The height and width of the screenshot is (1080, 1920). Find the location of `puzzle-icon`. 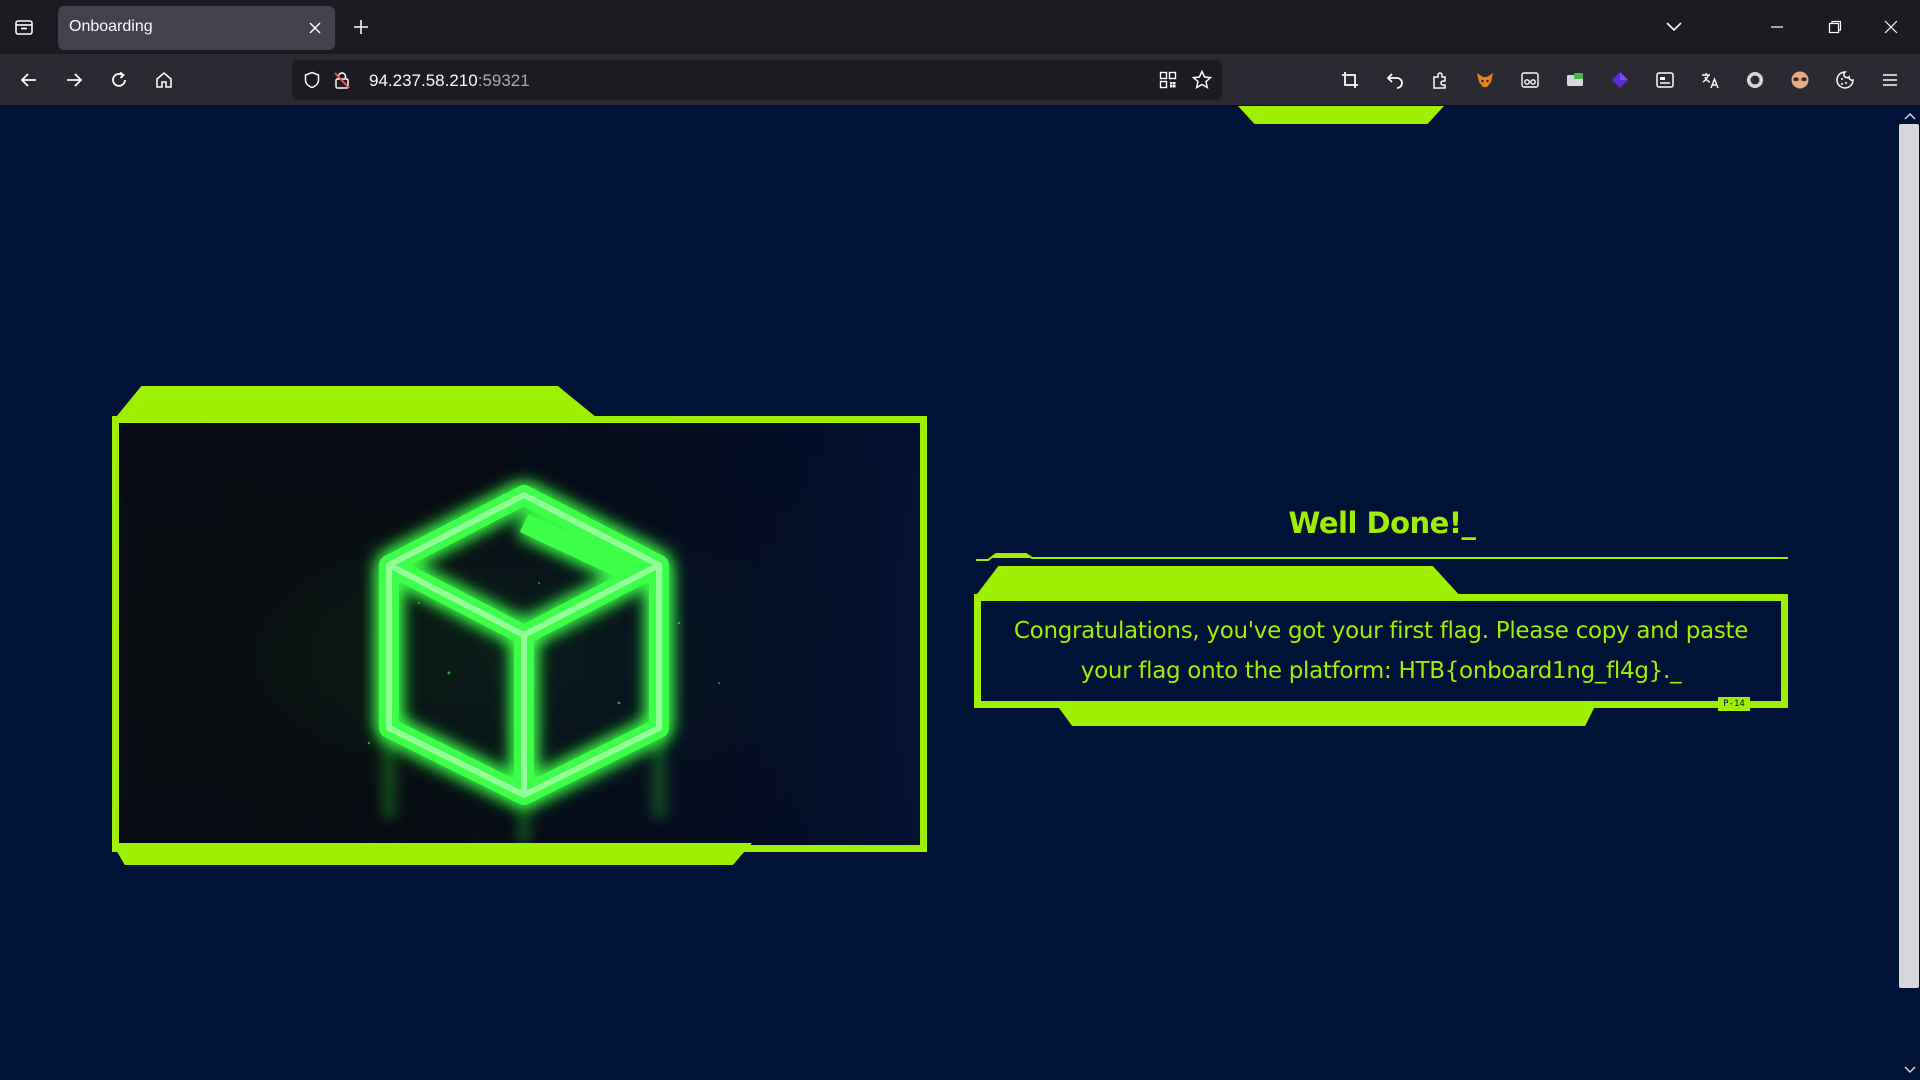

puzzle-icon is located at coordinates (1439, 80).